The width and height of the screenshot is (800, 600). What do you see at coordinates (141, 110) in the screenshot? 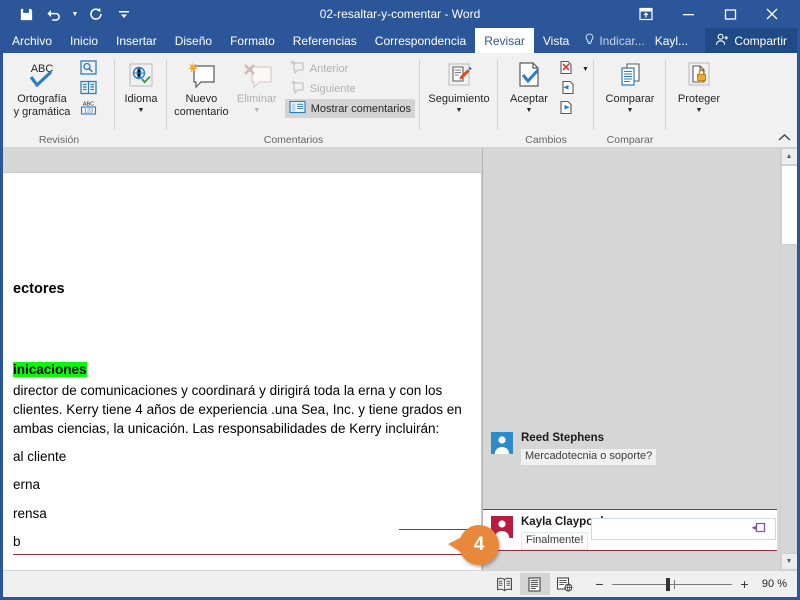
I see `language-dropdown-icon: ▼` at bounding box center [141, 110].